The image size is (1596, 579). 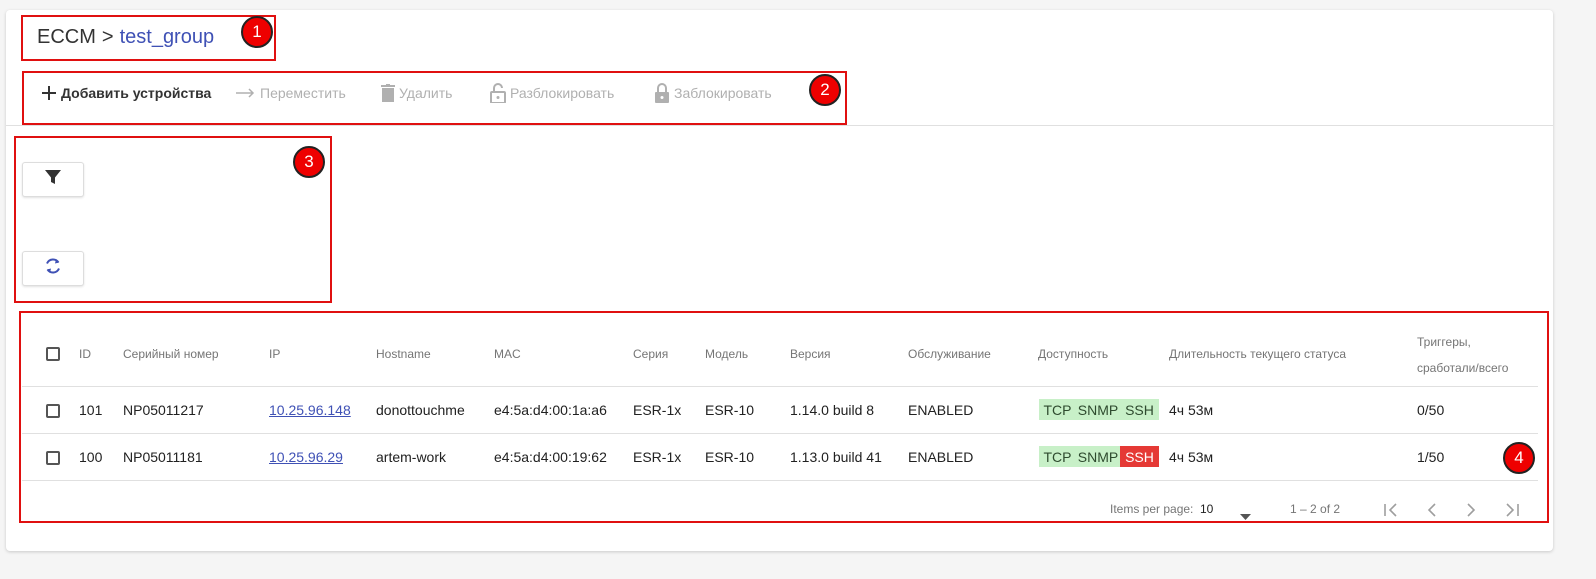 I want to click on annotation-badge-1: 1, so click(x=257, y=32).